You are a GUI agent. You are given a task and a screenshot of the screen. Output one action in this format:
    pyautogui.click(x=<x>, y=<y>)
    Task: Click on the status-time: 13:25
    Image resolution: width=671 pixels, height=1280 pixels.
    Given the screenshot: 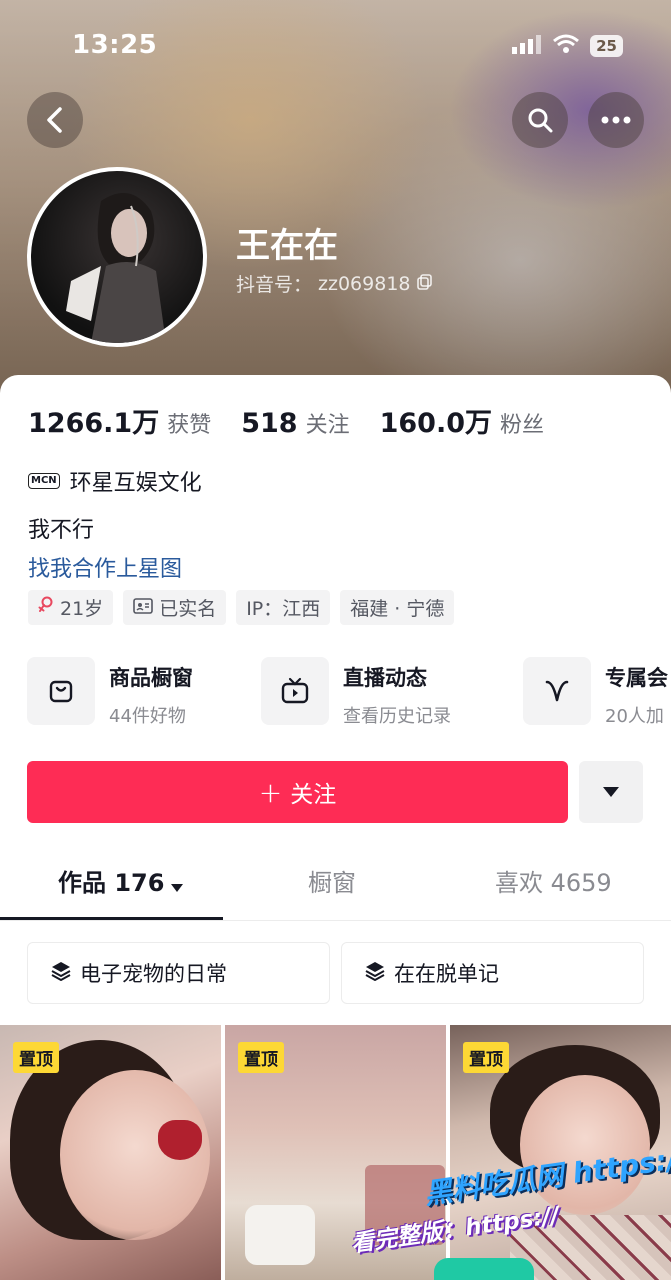 What is the action you would take?
    pyautogui.click(x=115, y=45)
    